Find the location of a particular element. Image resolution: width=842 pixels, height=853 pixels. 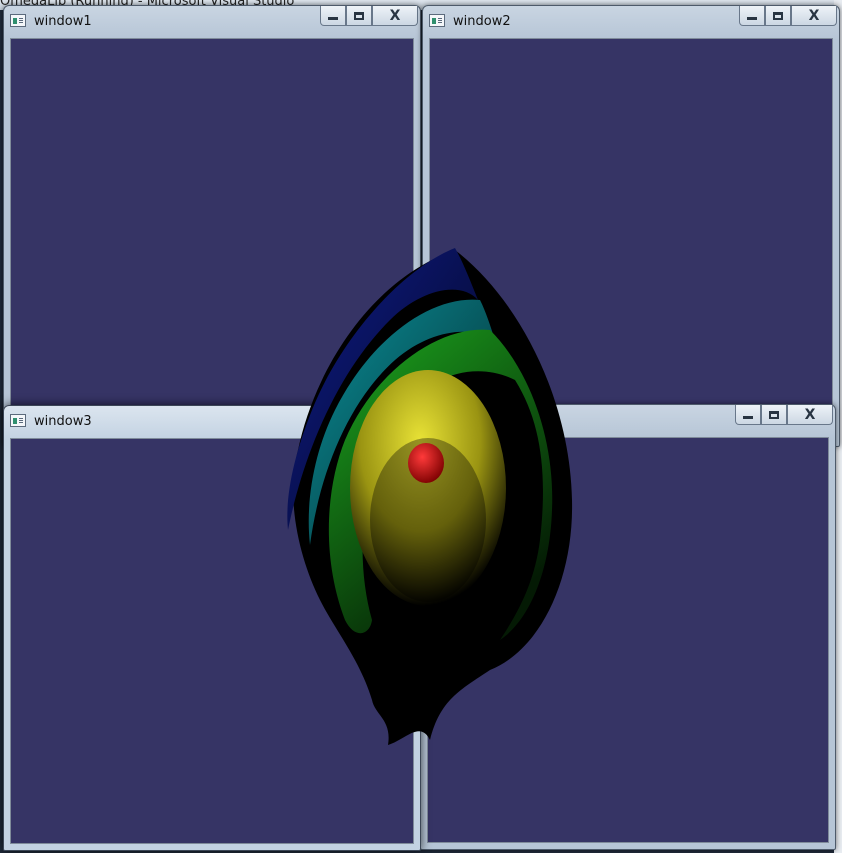

scene-red-sphere is located at coordinates (426, 463).